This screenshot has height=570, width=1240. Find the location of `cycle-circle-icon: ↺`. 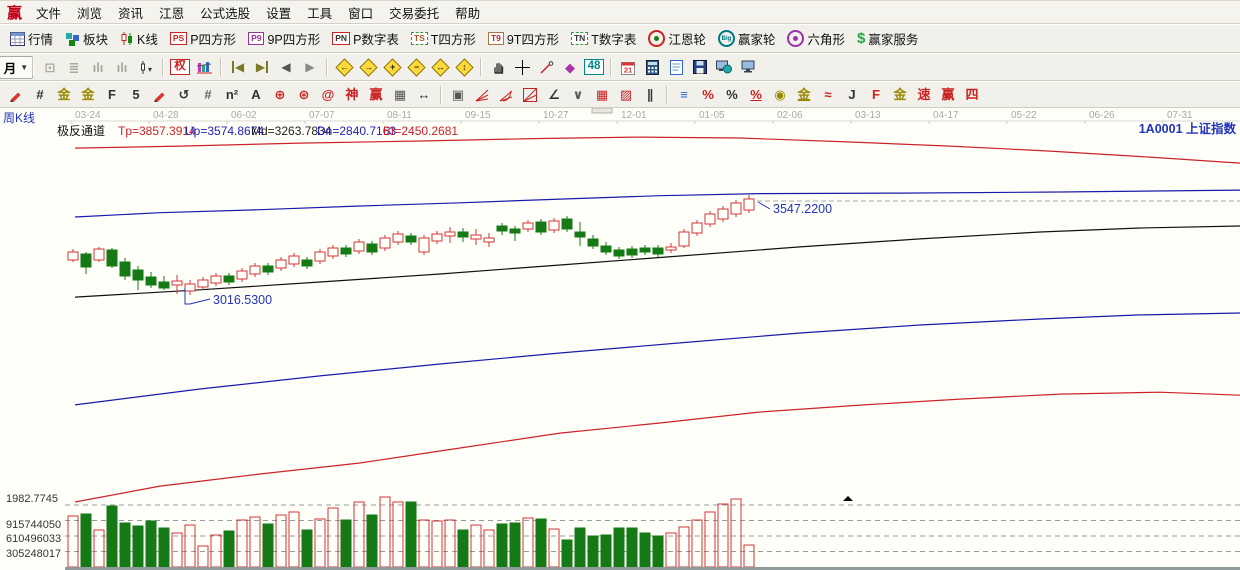

cycle-circle-icon: ↺ is located at coordinates (184, 95).